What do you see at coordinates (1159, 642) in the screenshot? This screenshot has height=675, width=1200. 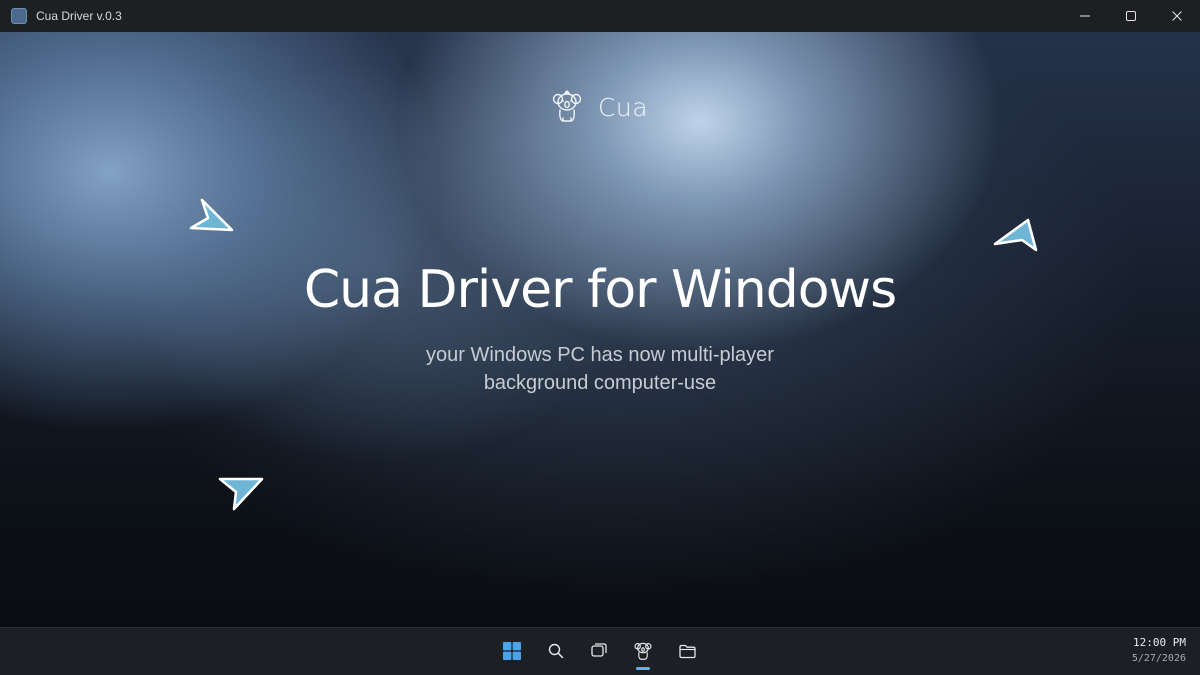 I see `clock-time: 12:00 PM` at bounding box center [1159, 642].